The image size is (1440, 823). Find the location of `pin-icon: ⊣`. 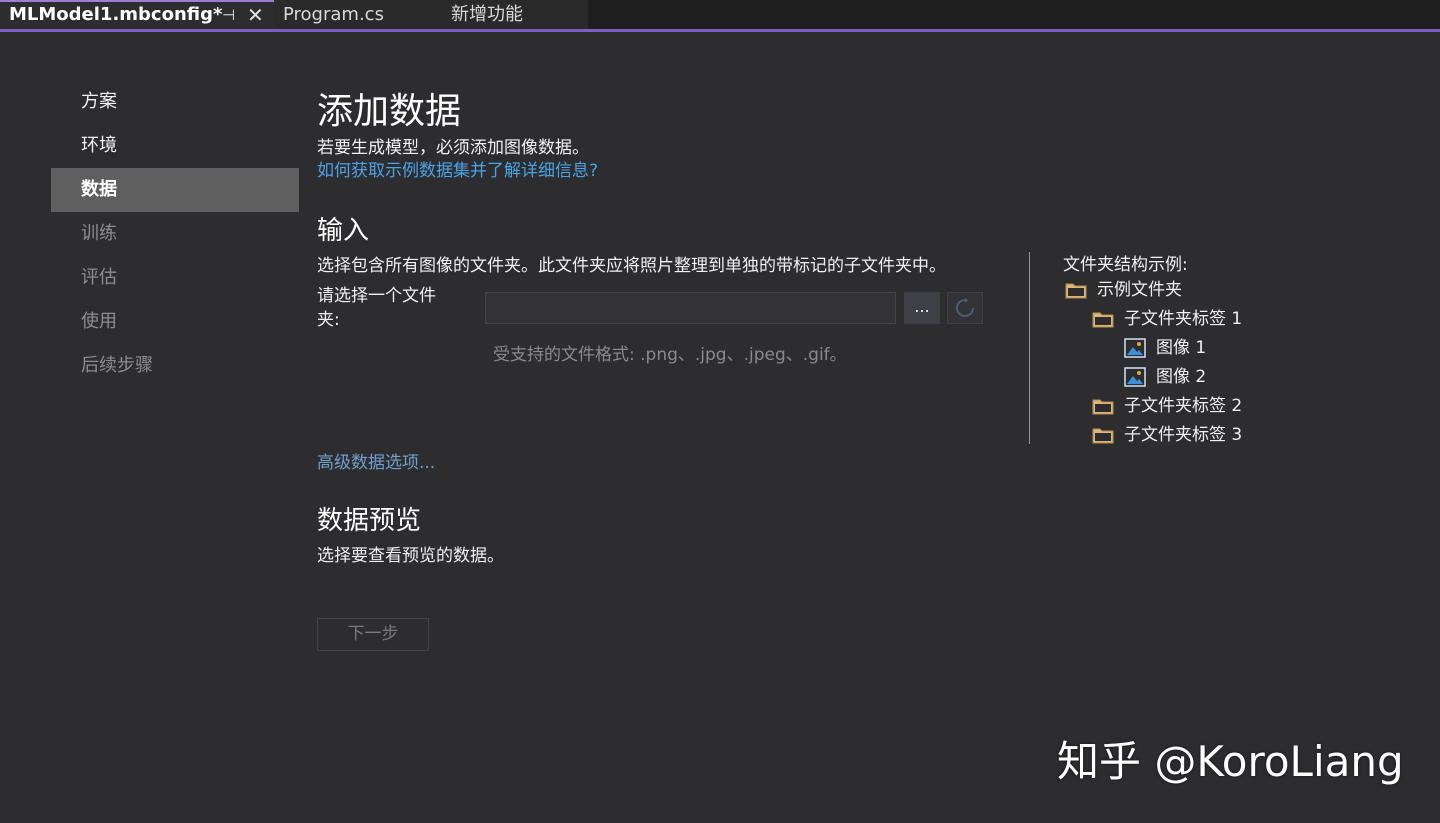

pin-icon: ⊣ is located at coordinates (228, 15).